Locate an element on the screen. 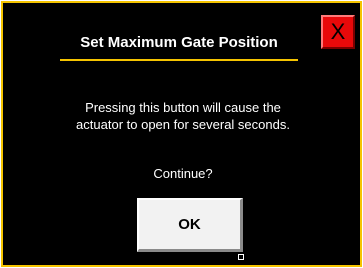 The image size is (363, 268). title-divider is located at coordinates (179, 60).